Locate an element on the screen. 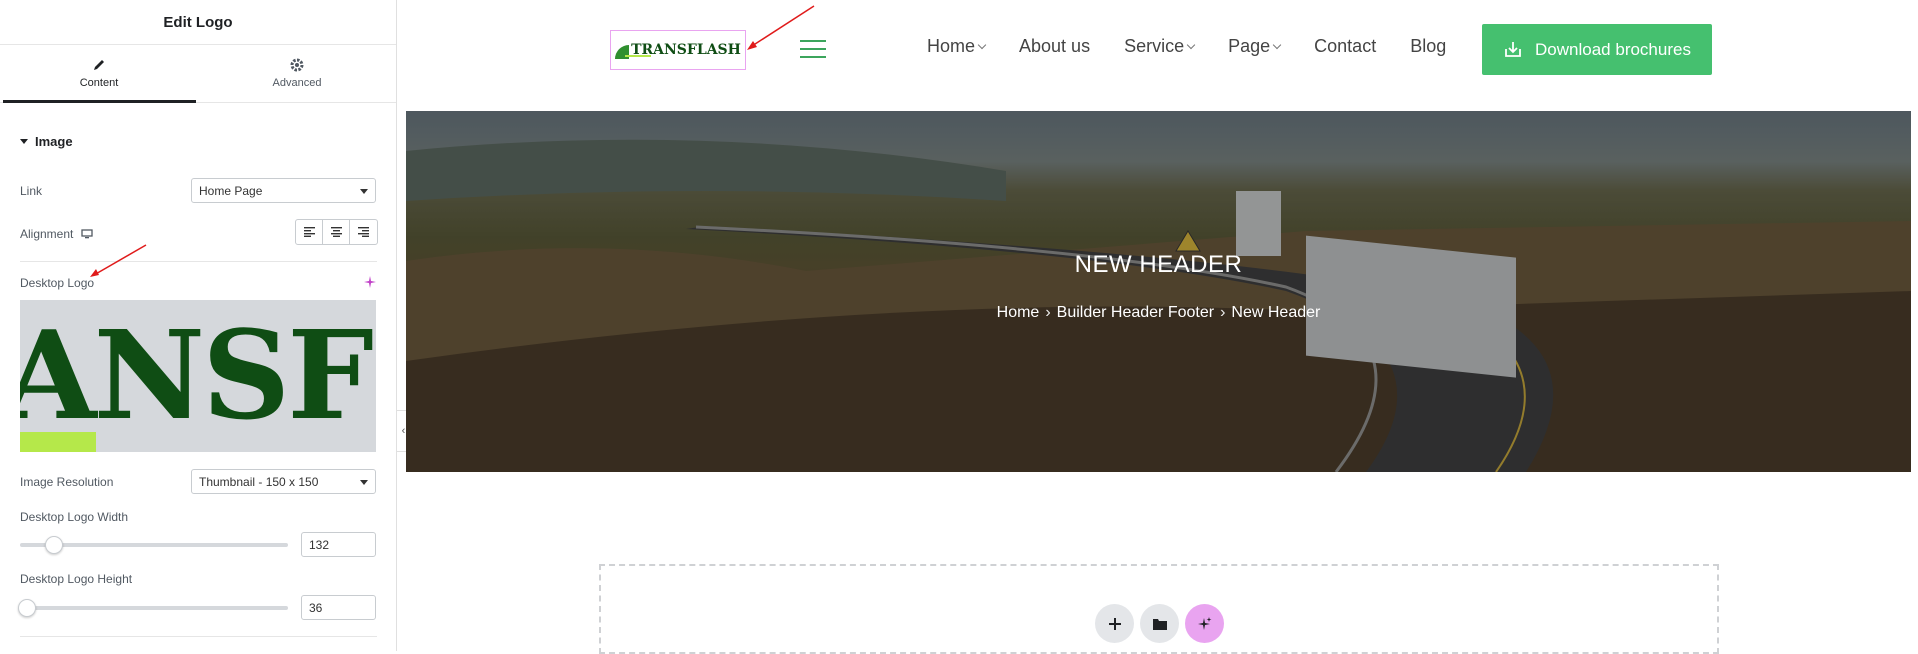  desktop-logo-image: ANSFI is located at coordinates (198, 376).